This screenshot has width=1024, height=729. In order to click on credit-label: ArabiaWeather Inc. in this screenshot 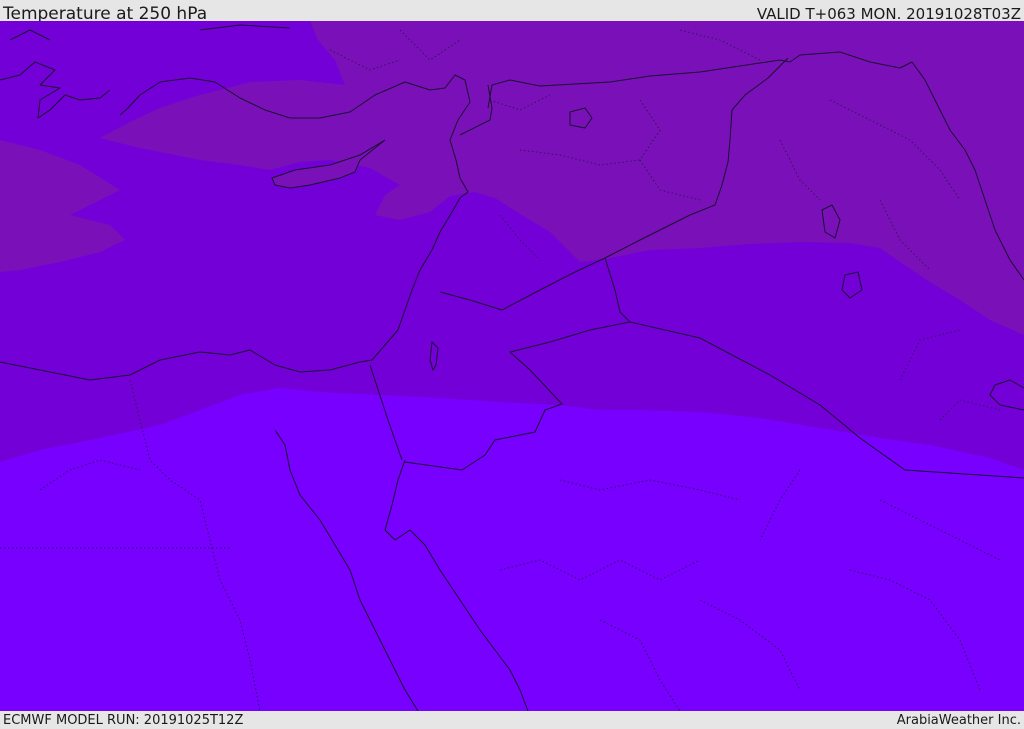, I will do `click(958, 720)`.